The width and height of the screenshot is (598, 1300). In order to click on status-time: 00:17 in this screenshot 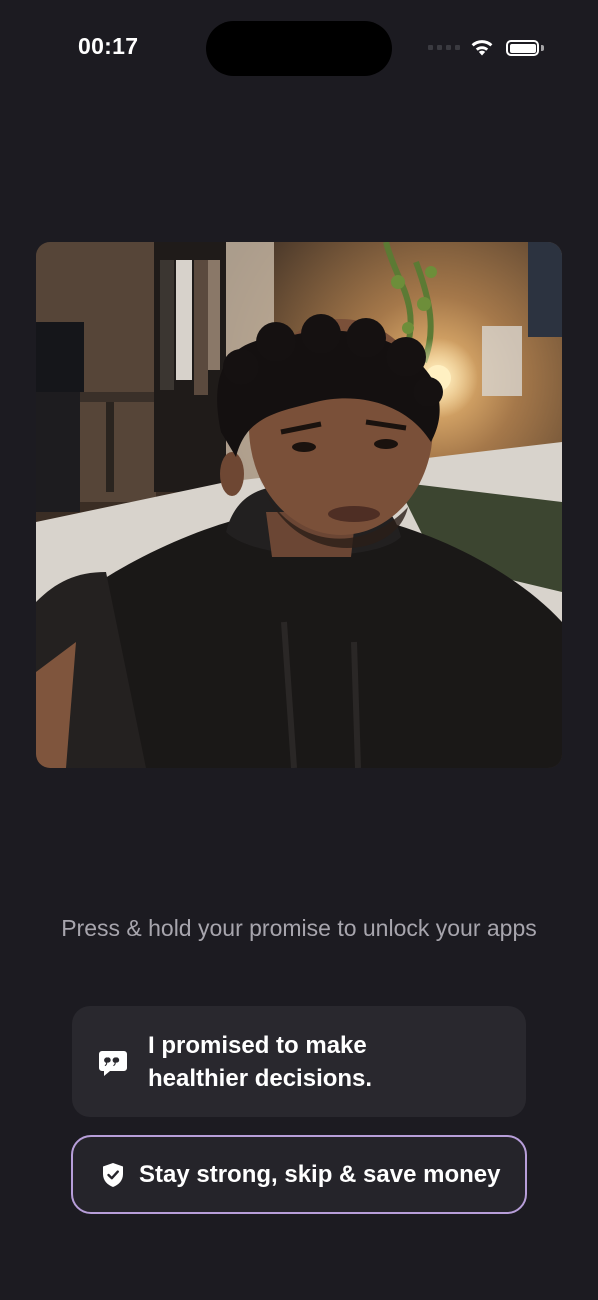, I will do `click(108, 46)`.